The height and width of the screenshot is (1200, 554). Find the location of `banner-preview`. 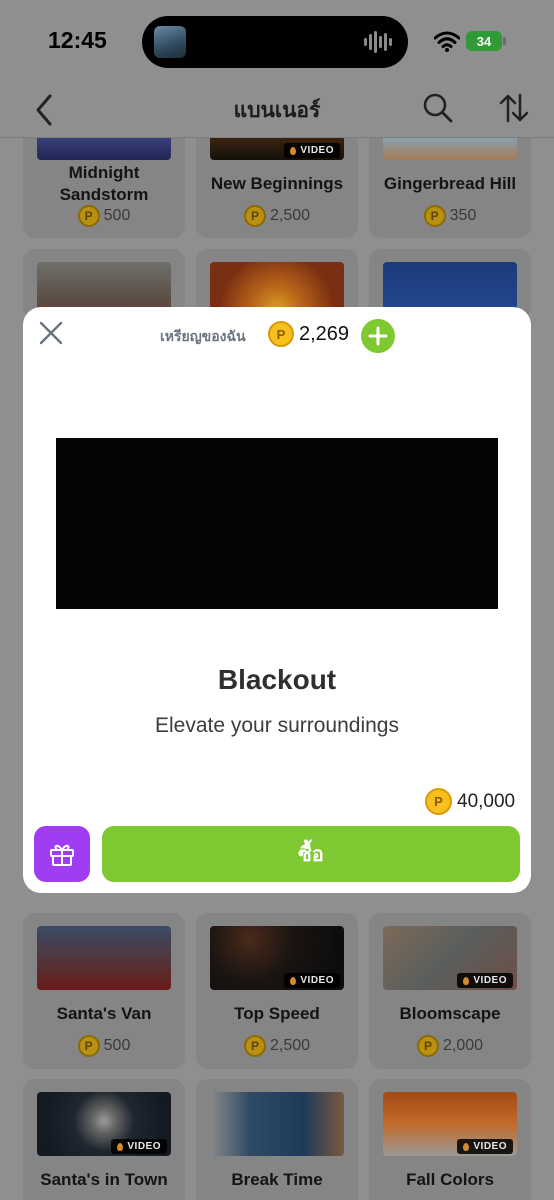

banner-preview is located at coordinates (277, 523).